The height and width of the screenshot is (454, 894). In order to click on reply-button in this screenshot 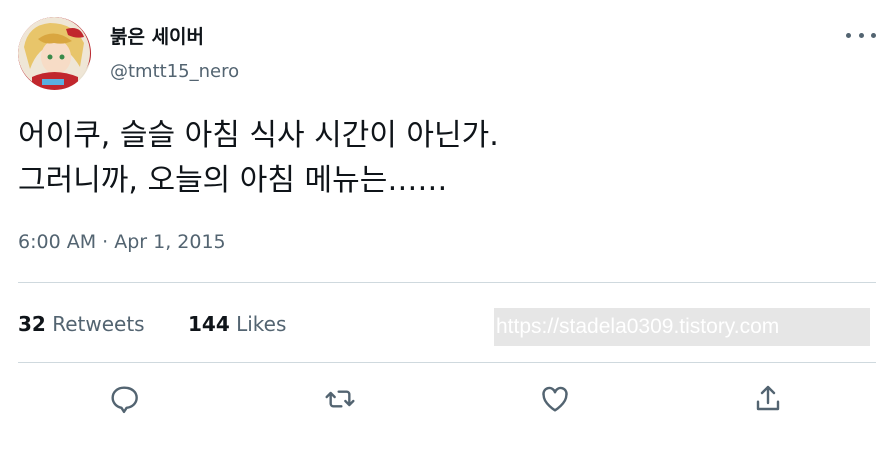, I will do `click(124, 399)`.